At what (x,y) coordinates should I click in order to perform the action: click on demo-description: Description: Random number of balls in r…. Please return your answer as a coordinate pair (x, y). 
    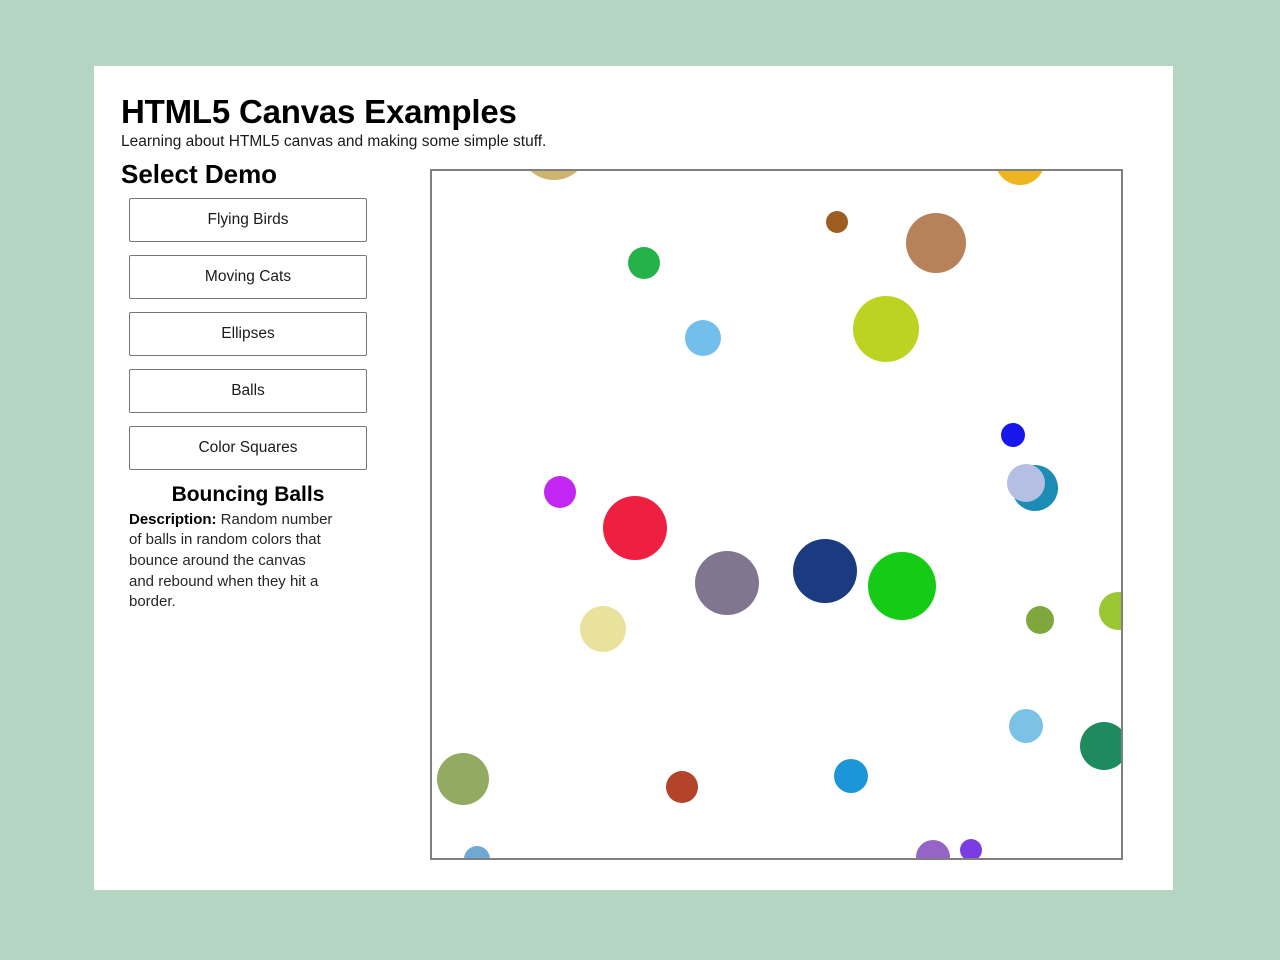
    Looking at the image, I should click on (231, 561).